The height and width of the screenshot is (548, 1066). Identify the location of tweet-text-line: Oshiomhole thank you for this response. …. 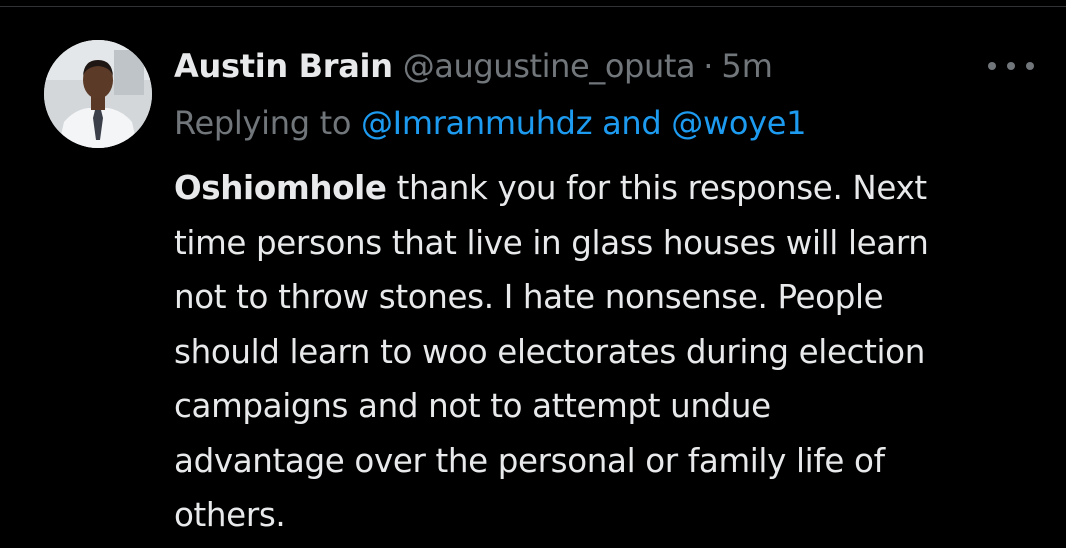
(609, 188).